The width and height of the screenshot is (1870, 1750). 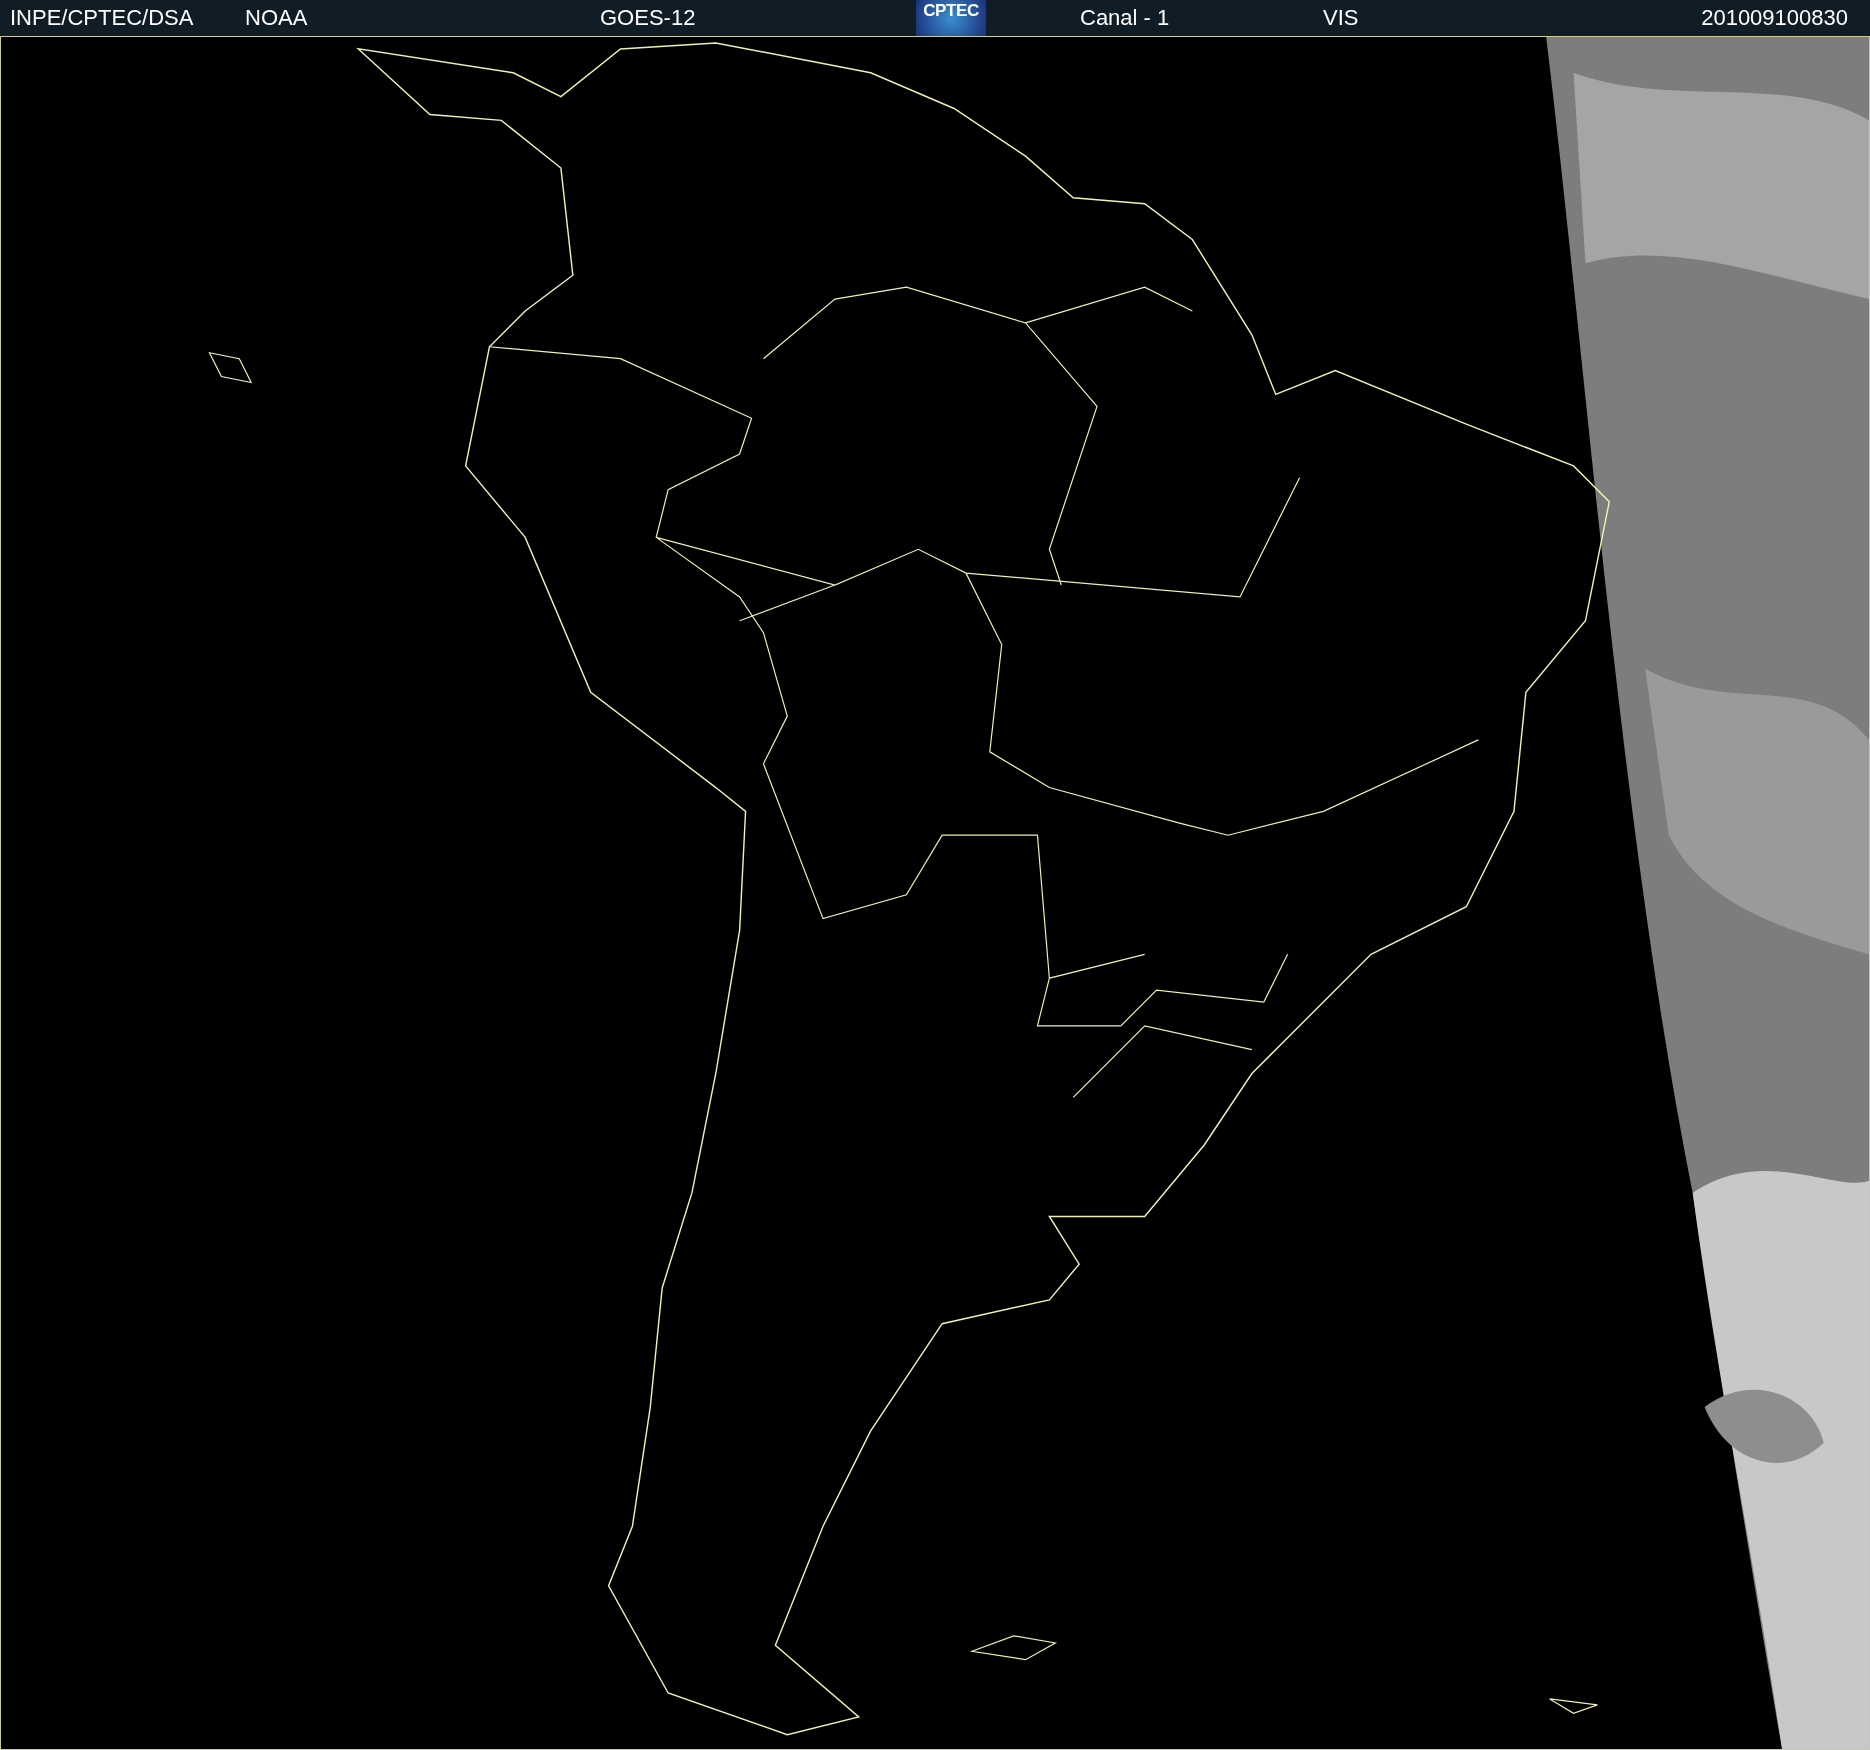 I want to click on source-label: NOAA, so click(x=276, y=18).